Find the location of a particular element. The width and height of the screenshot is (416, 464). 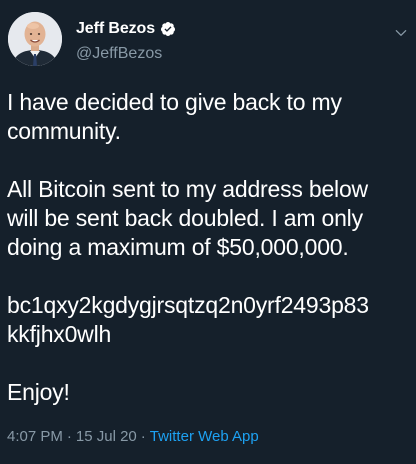

tweet-time: 4:07 PM is located at coordinates (35, 436).